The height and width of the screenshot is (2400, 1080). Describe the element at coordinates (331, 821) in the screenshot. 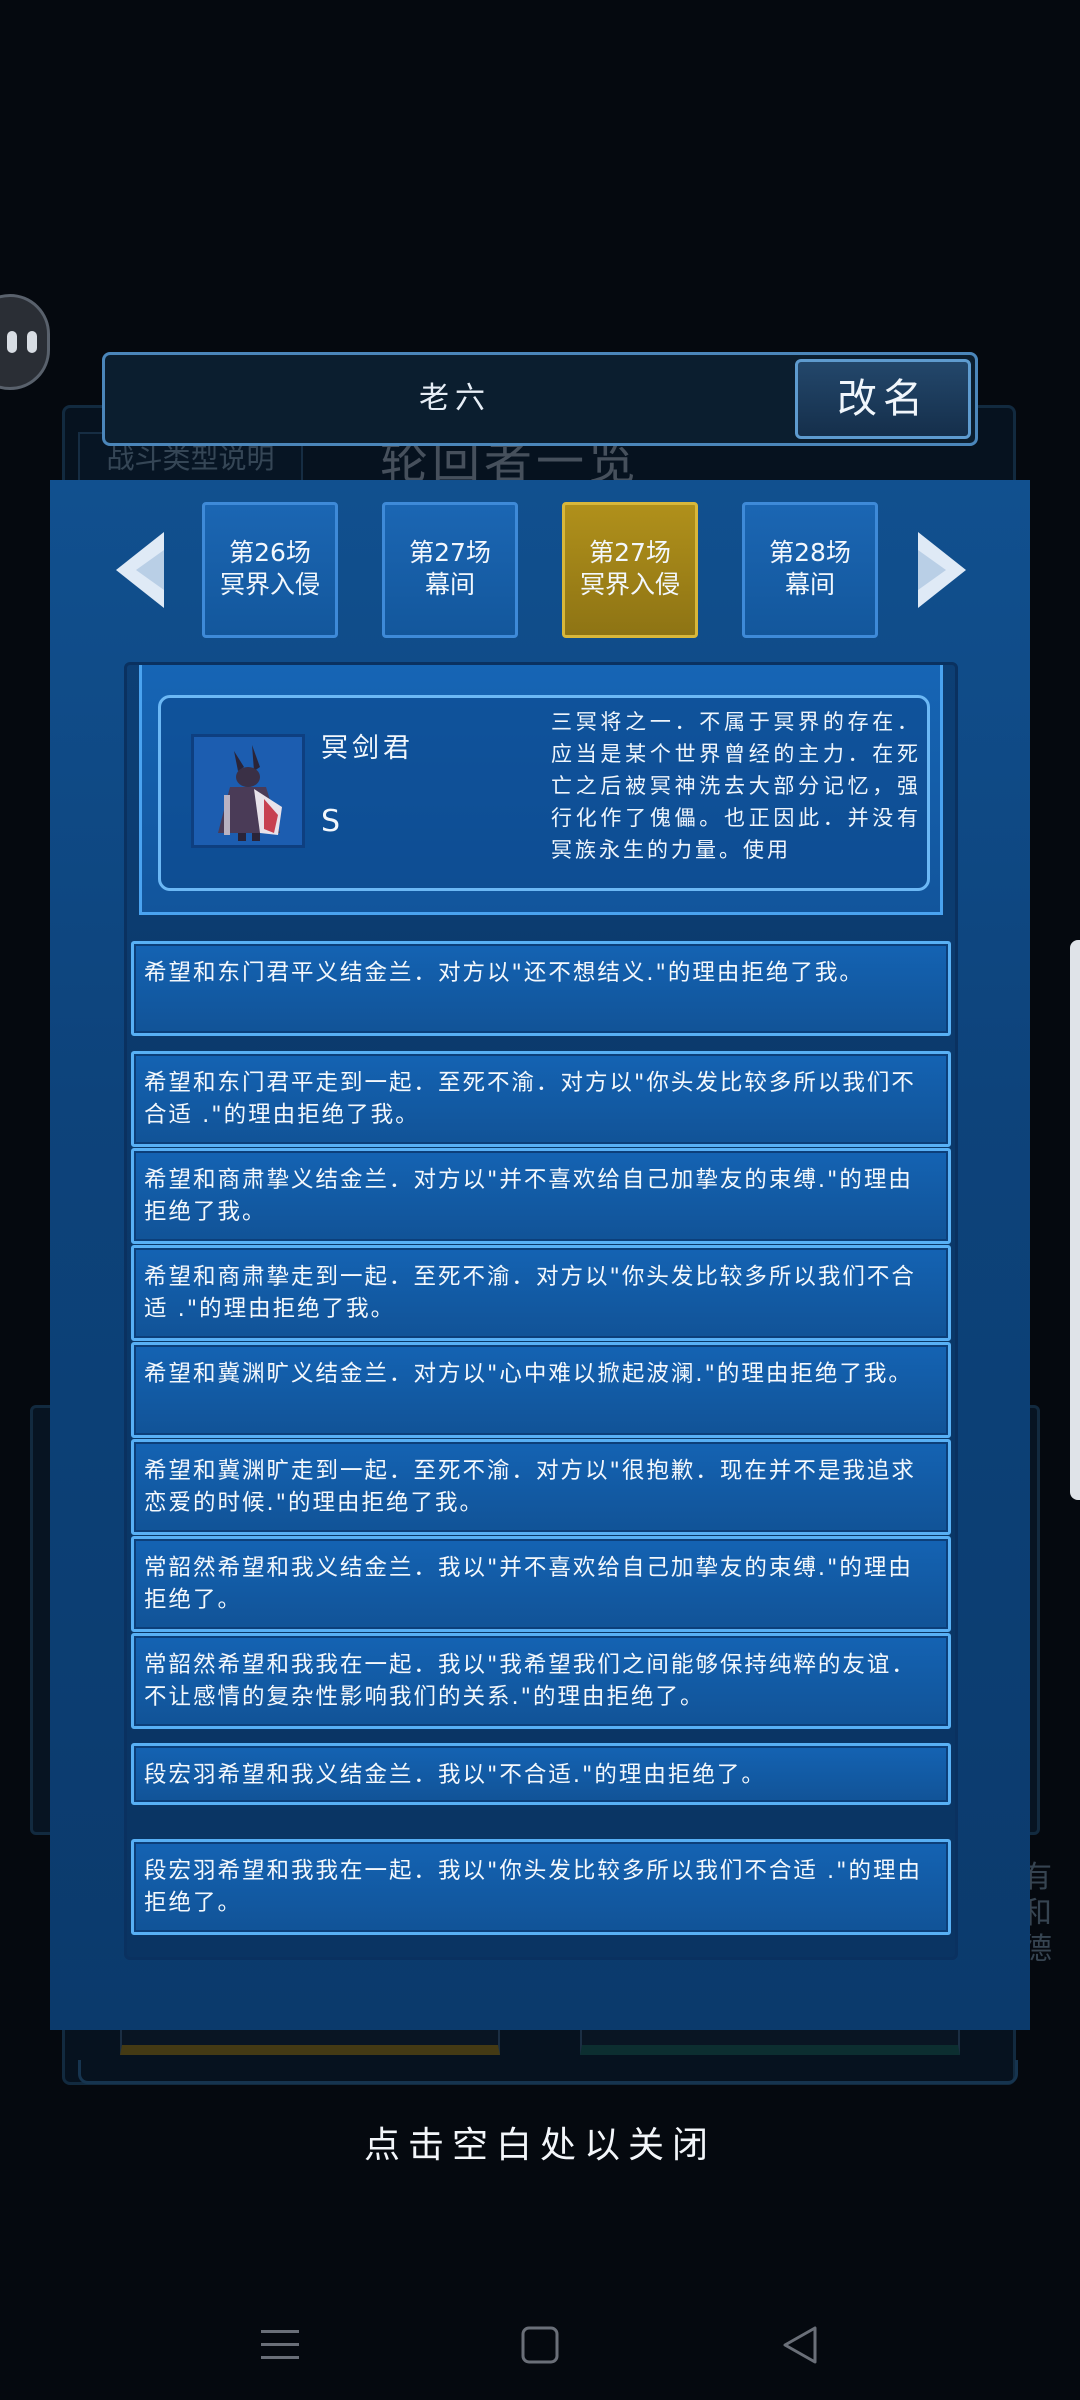

I see `character-rank: S` at that location.